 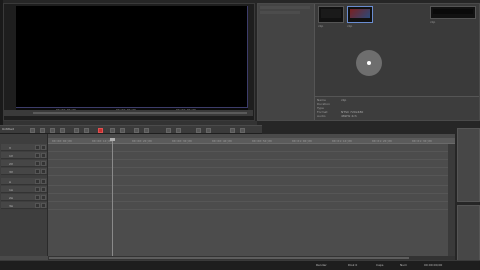 What do you see at coordinates (342, 141) in the screenshot?
I see `ruler-tick: 00:01:10;00` at bounding box center [342, 141].